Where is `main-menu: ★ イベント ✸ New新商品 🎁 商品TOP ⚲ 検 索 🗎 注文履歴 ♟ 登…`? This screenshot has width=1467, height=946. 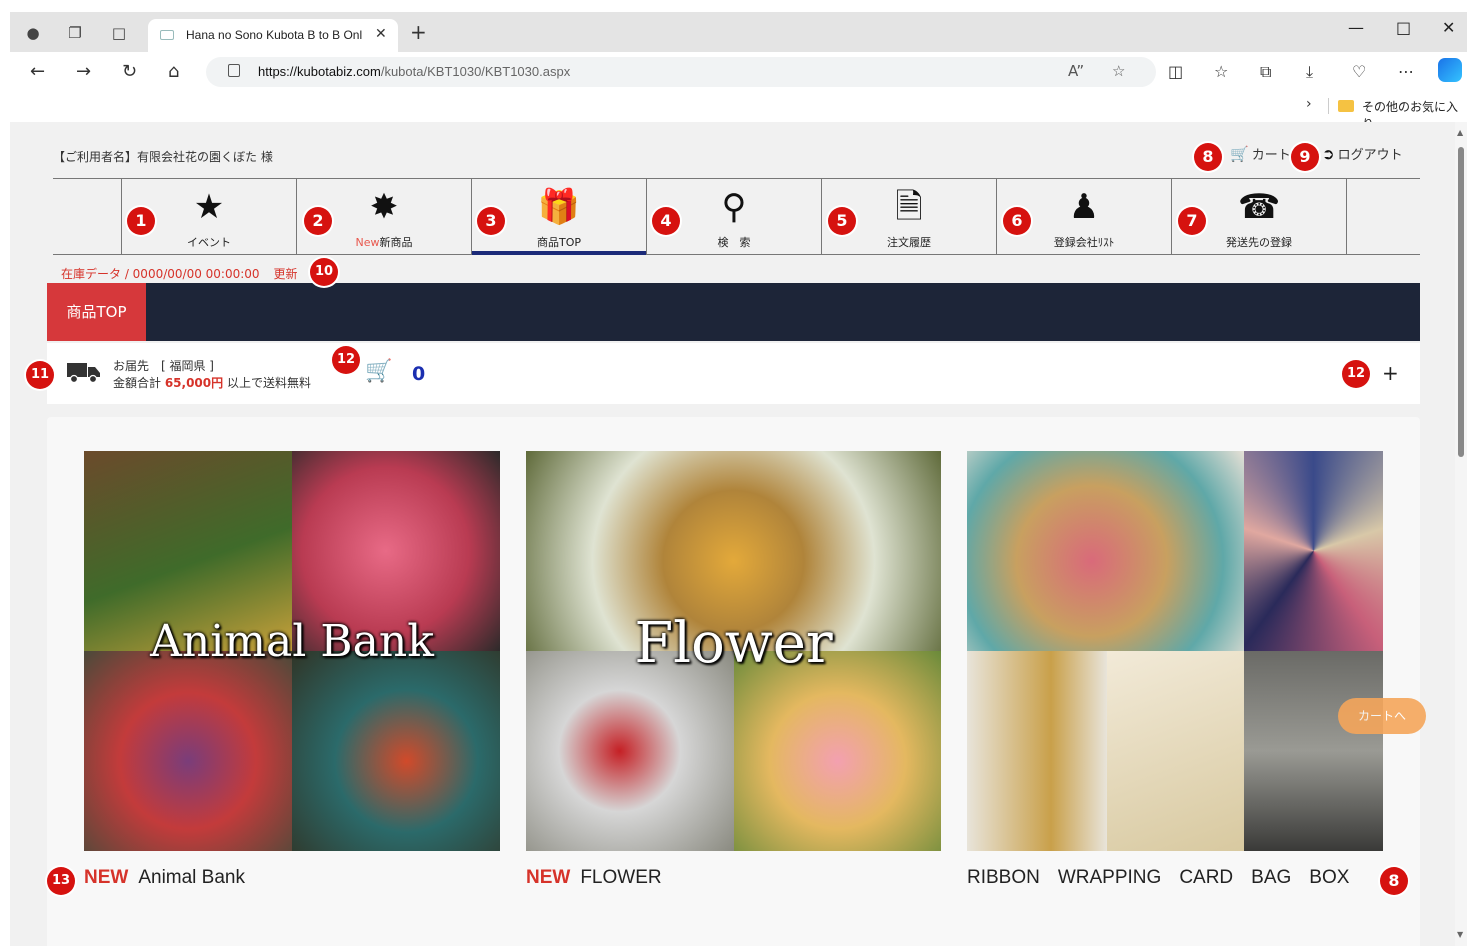 main-menu: ★ イベント ✸ New新商品 🎁 商品TOP ⚲ 検 索 🗎 注文履歴 ♟ 登… is located at coordinates (736, 216).